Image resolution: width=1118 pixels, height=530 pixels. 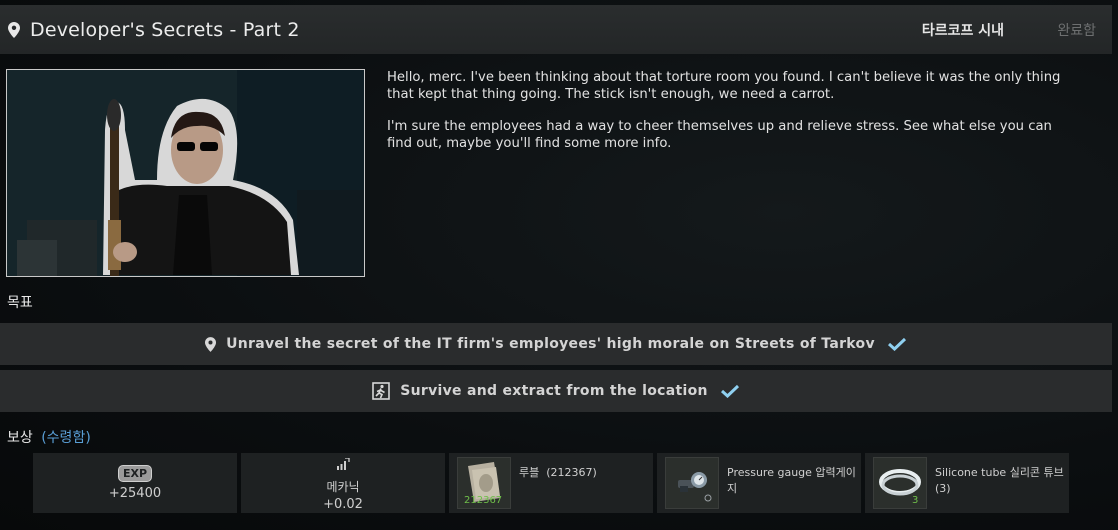 What do you see at coordinates (943, 488) in the screenshot?
I see `item-detail: (3)` at bounding box center [943, 488].